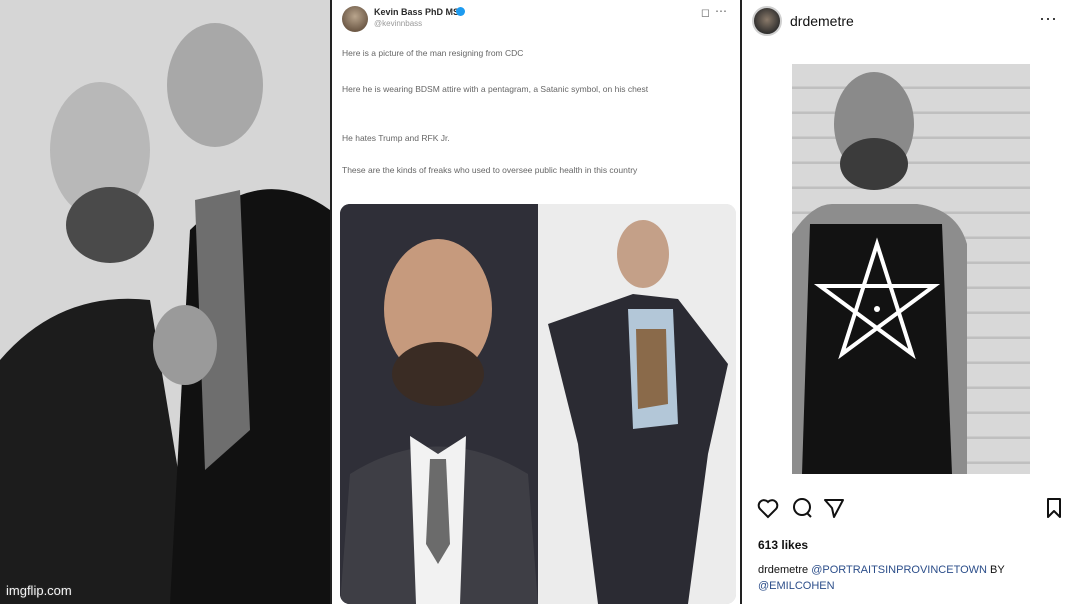 The image size is (1076, 604). I want to click on comment-icon, so click(802, 508).